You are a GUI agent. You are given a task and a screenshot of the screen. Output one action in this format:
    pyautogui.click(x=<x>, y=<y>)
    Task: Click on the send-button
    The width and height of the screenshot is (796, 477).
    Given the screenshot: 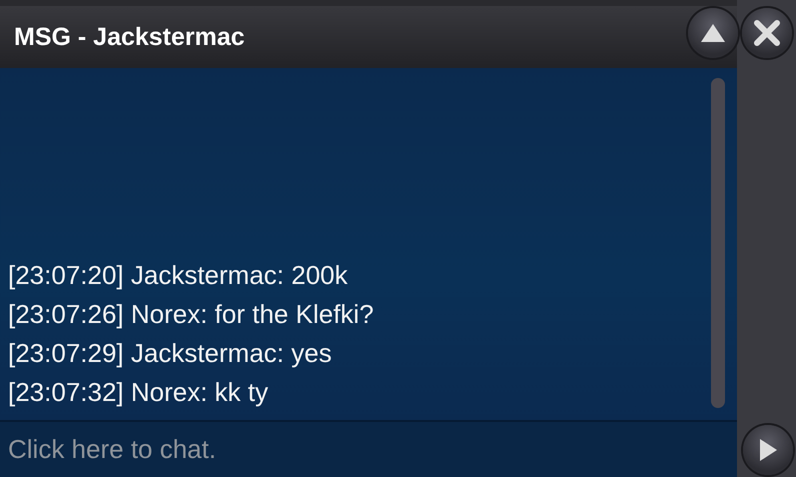 What is the action you would take?
    pyautogui.click(x=767, y=449)
    